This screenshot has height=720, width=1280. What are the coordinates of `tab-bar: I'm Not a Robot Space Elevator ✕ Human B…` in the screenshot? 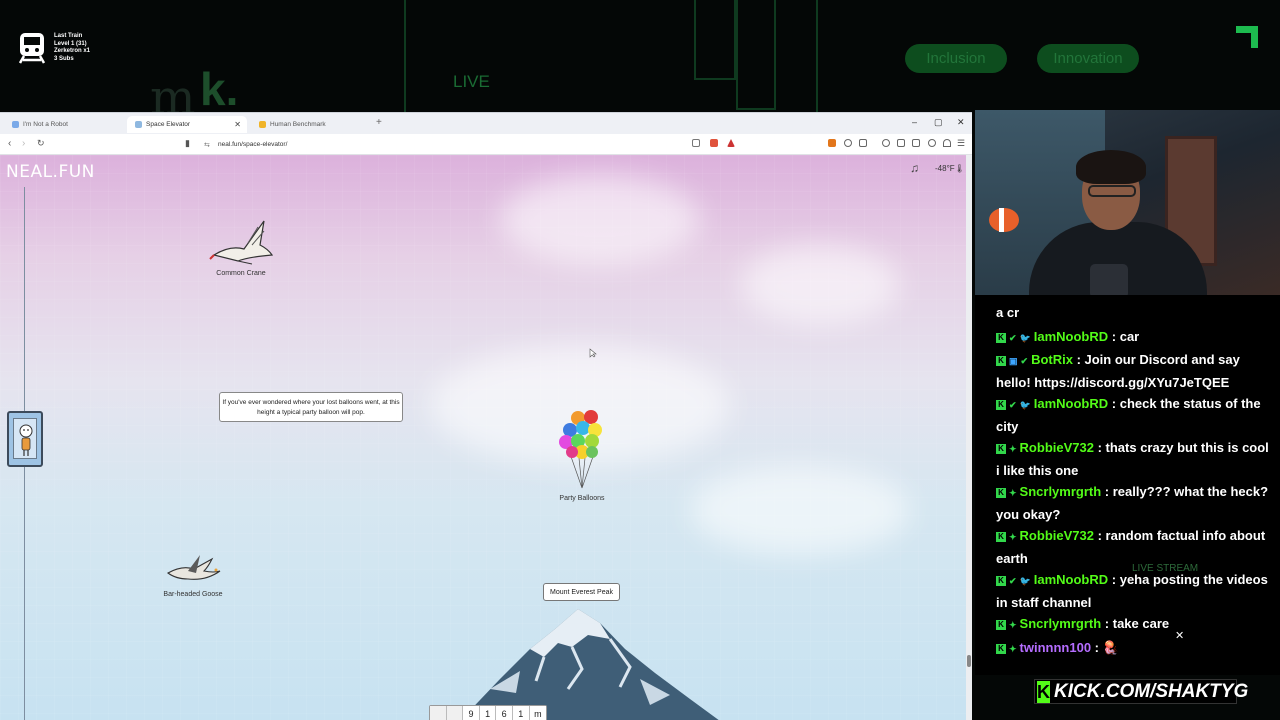 It's located at (486, 123).